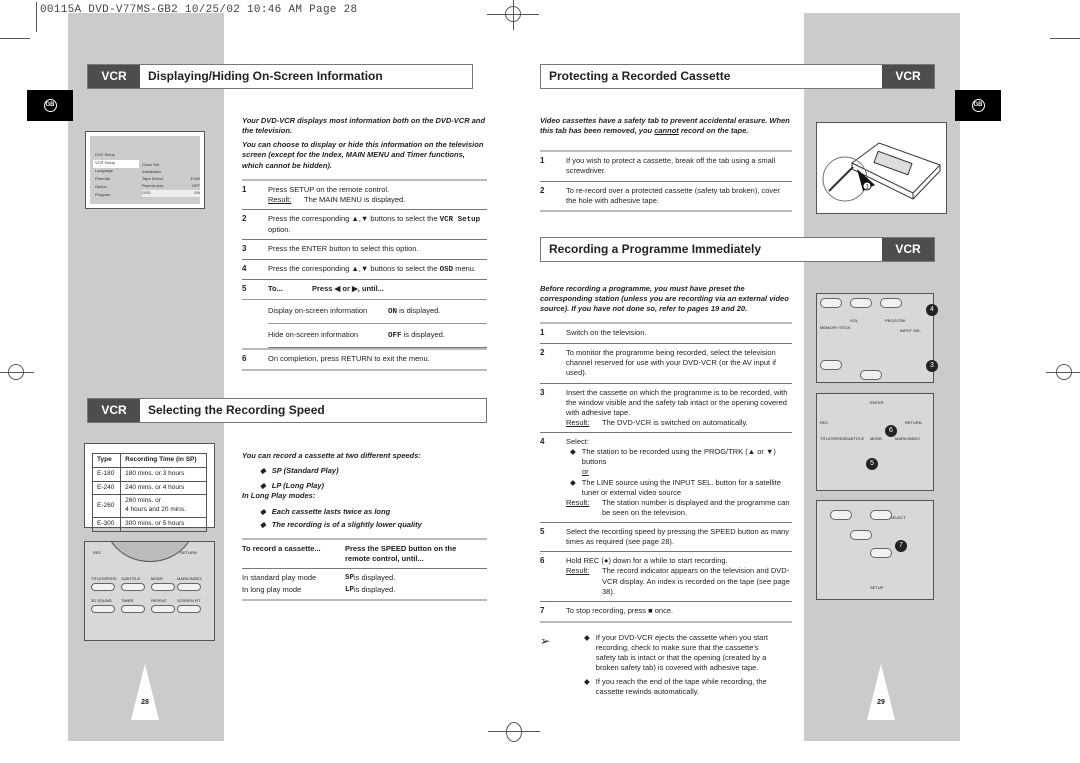 The height and width of the screenshot is (763, 1080). Describe the element at coordinates (875, 442) in the screenshot. I see `remote-control-image-middle` at that location.